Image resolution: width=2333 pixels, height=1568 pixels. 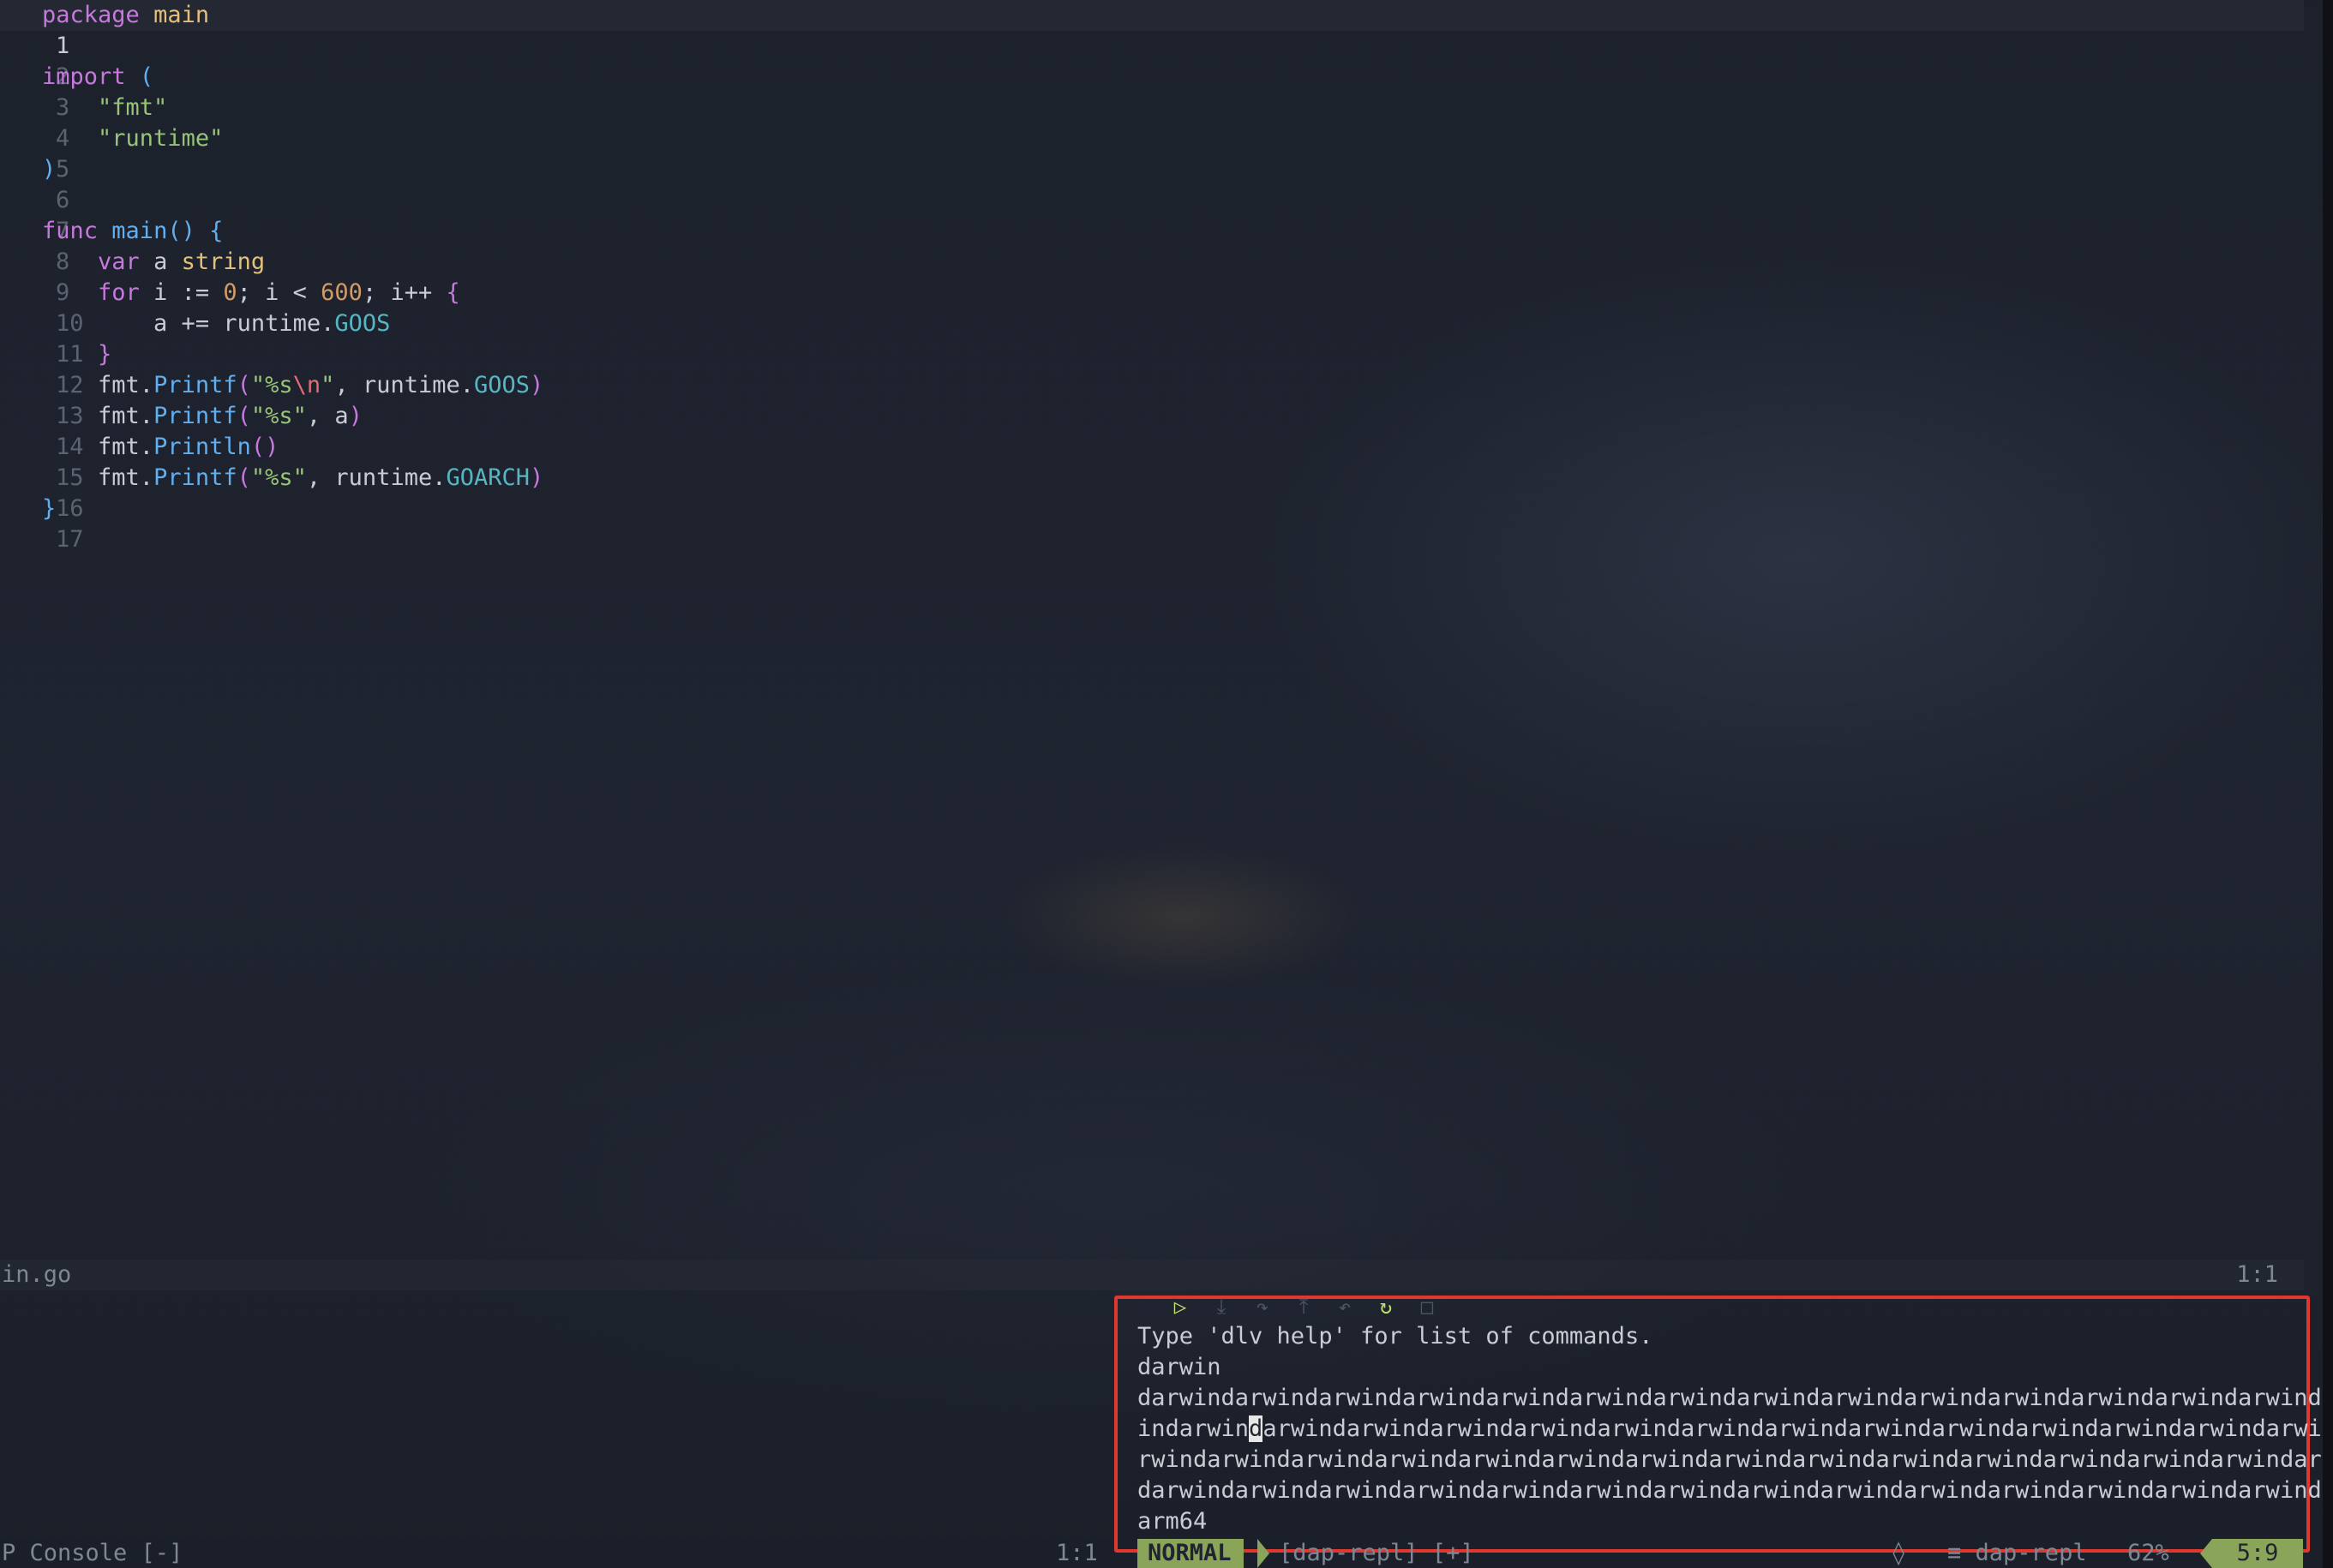 What do you see at coordinates (92, 1553) in the screenshot?
I see `console-buffer-name: P Console [-]` at bounding box center [92, 1553].